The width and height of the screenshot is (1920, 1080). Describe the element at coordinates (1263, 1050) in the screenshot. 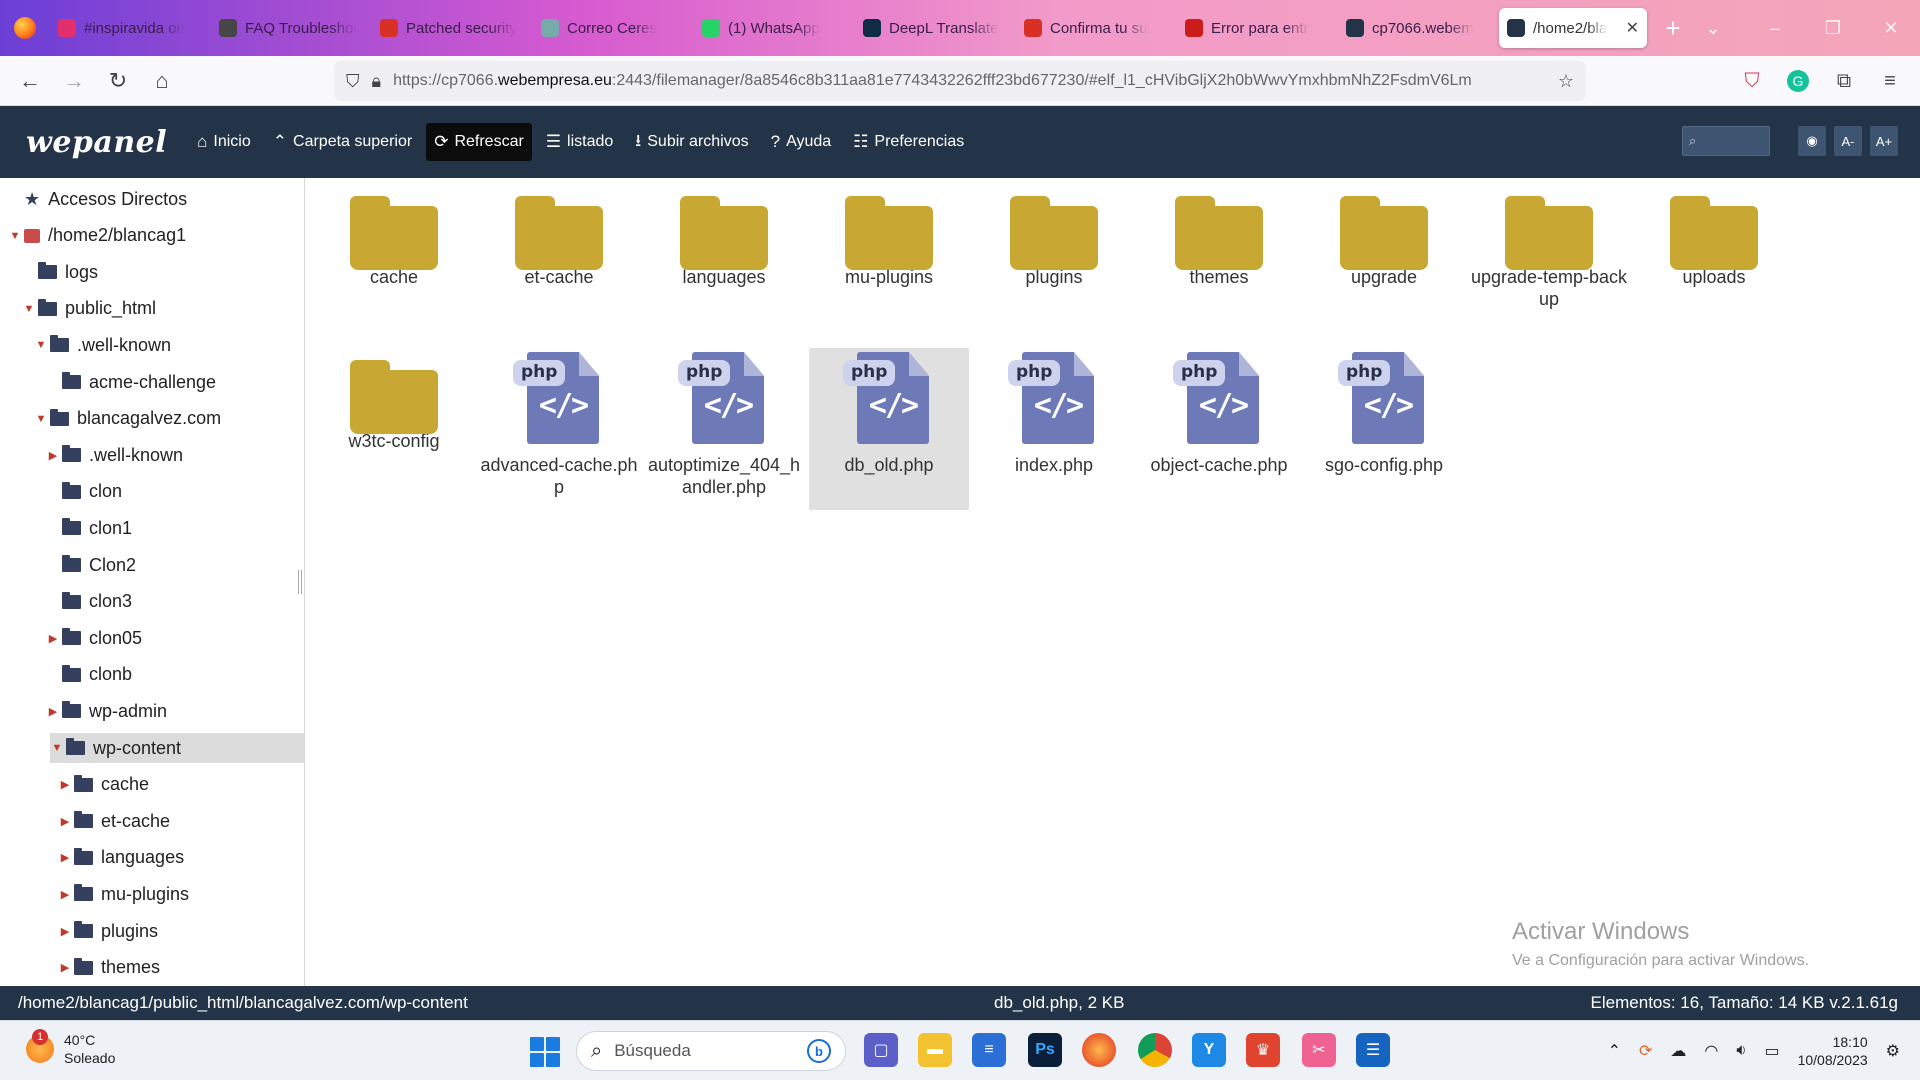

I see `app-red-icon: ♛` at that location.